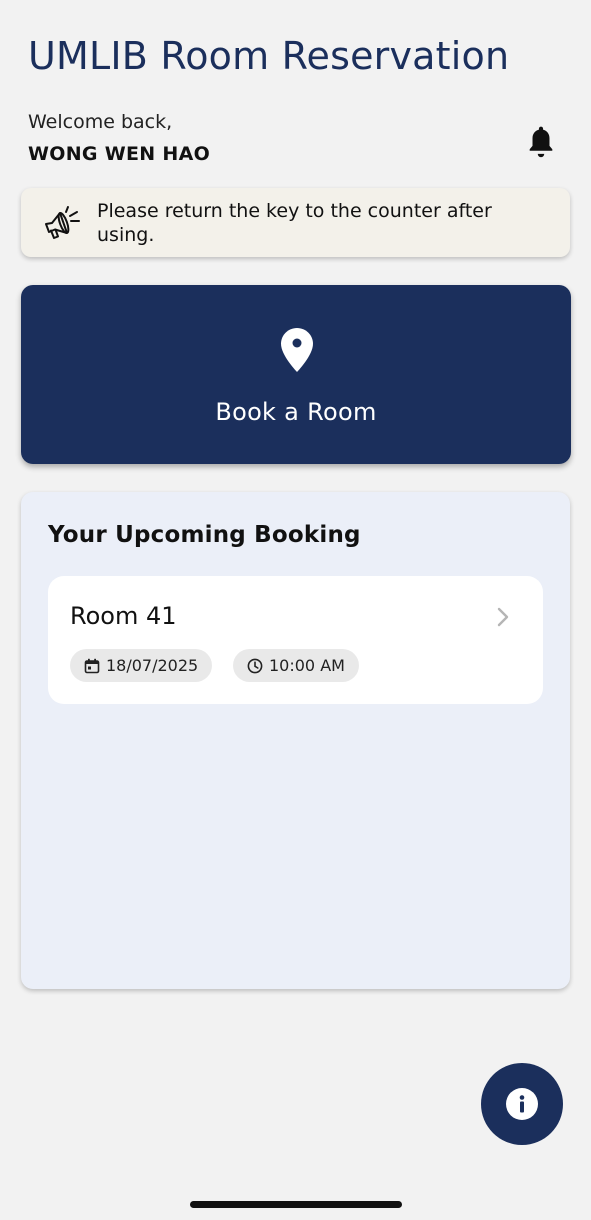 This screenshot has height=1220, width=591. I want to click on booking-date: 18/07/2025, so click(152, 665).